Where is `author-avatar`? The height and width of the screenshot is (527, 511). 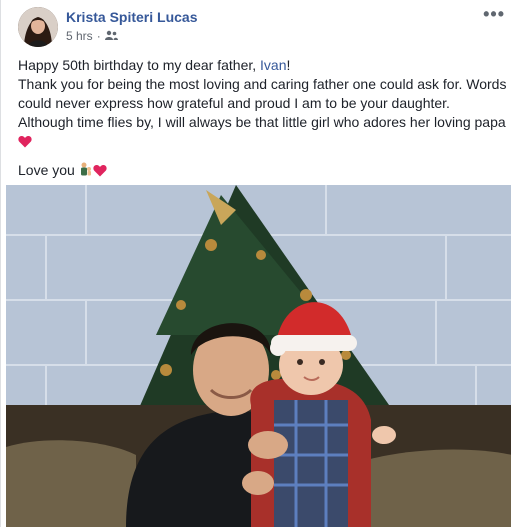 author-avatar is located at coordinates (38, 27).